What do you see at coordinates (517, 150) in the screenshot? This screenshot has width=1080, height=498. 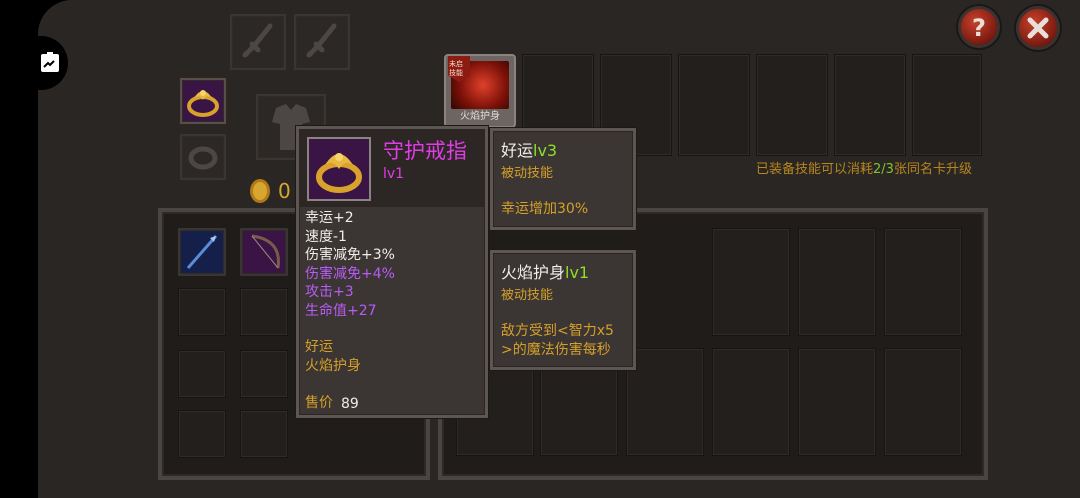 I see `skill-name: 好运` at bounding box center [517, 150].